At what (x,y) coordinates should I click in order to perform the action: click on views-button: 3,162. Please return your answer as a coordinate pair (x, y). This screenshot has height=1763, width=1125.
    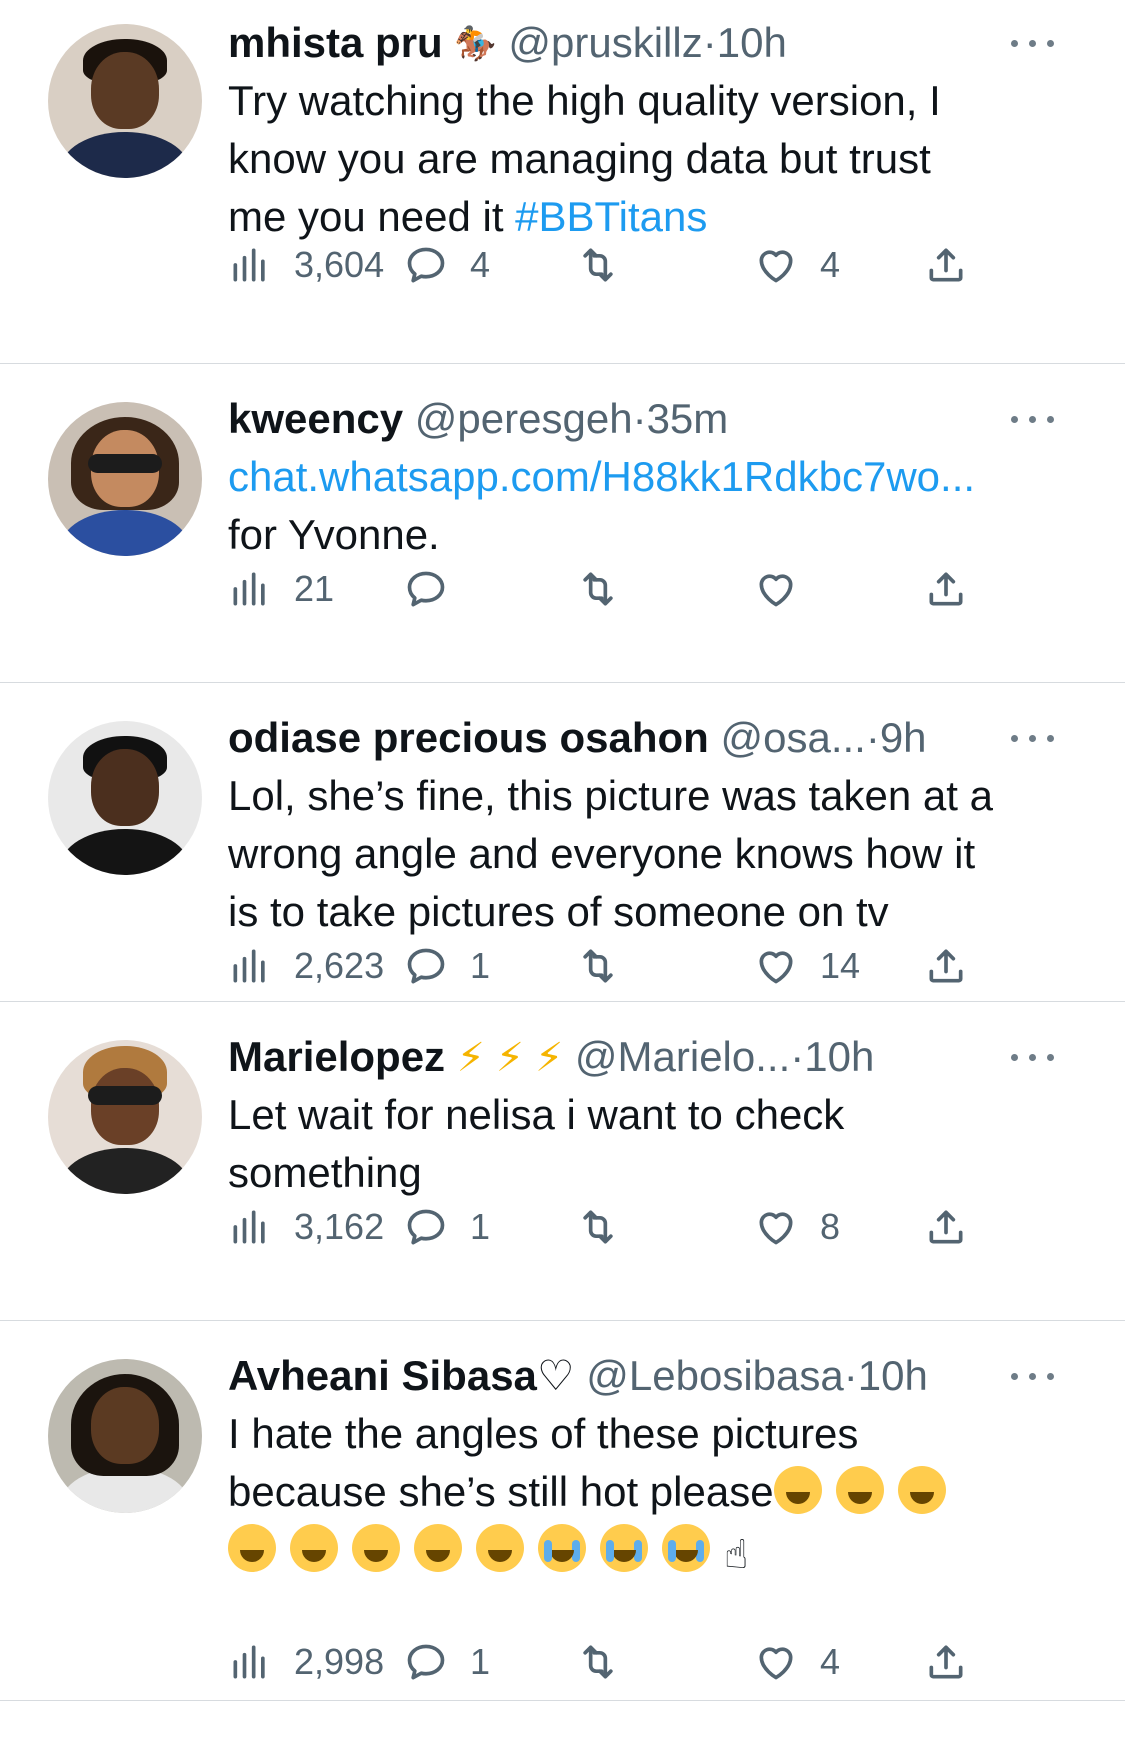
    Looking at the image, I should click on (306, 1227).